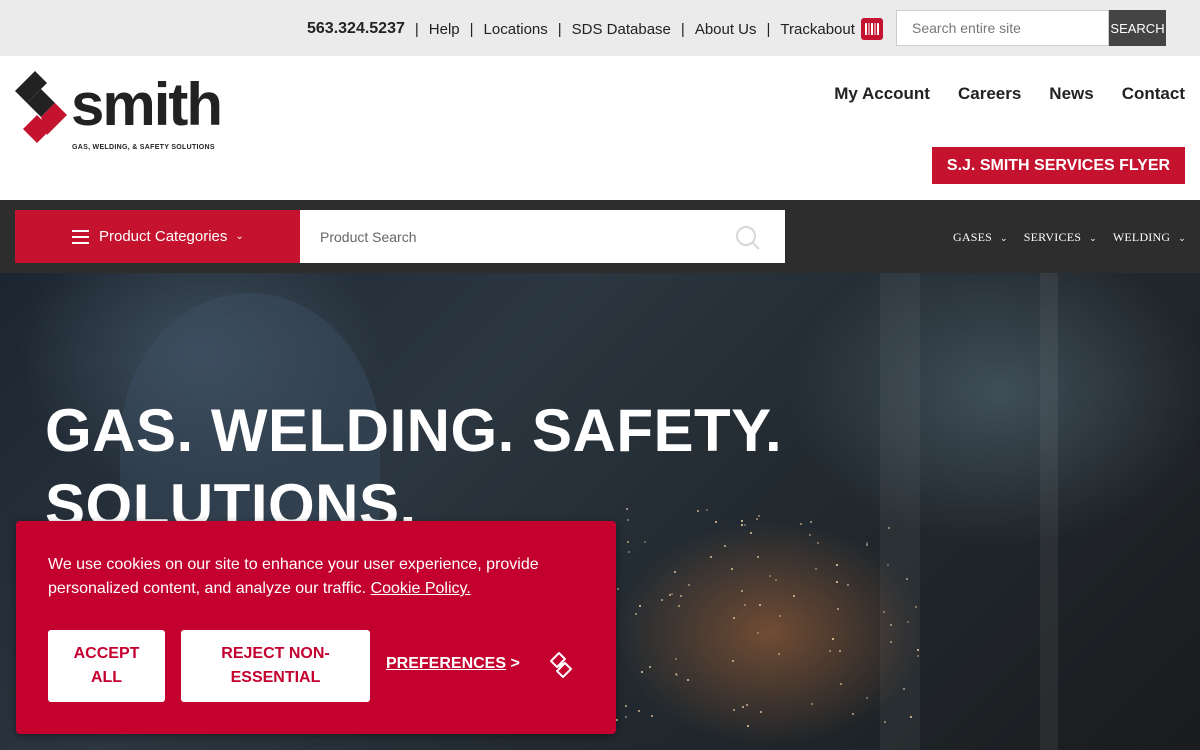 This screenshot has height=750, width=1200. I want to click on search-icon, so click(748, 240).